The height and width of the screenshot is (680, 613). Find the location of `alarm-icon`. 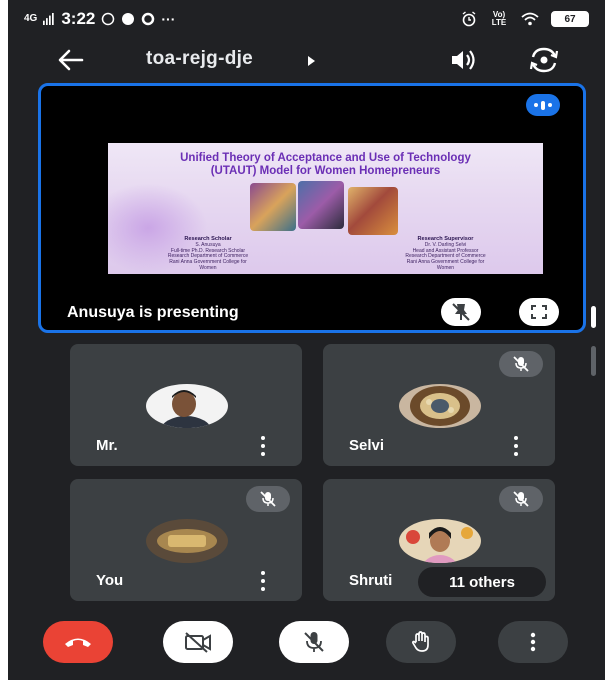

alarm-icon is located at coordinates (469, 19).